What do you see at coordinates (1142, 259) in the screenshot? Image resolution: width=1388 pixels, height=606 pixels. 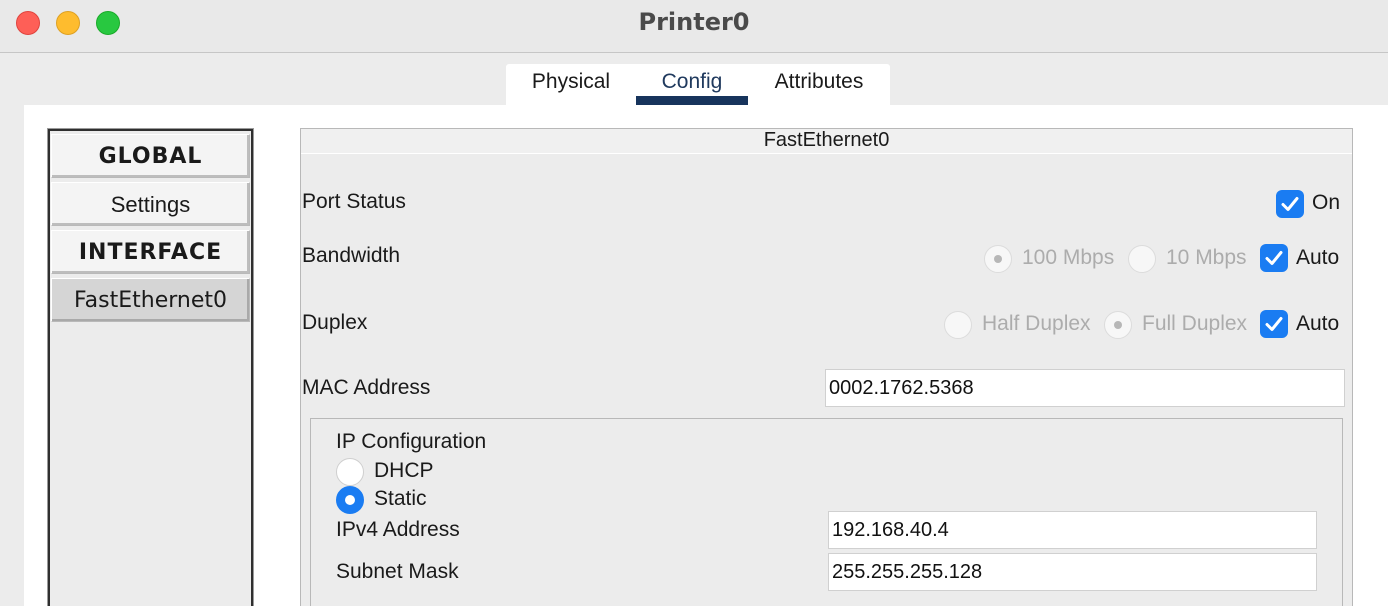 I see `bandwidth-10mbps-radio` at bounding box center [1142, 259].